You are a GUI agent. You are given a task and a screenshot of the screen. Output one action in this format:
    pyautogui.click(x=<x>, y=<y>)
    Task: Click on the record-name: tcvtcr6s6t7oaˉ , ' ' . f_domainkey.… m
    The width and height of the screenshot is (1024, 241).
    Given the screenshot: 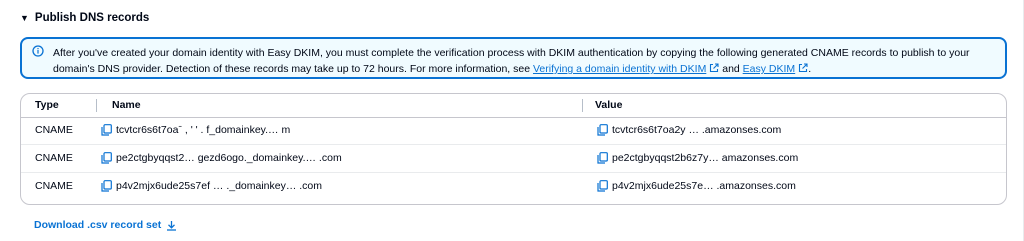 What is the action you would take?
    pyautogui.click(x=195, y=130)
    